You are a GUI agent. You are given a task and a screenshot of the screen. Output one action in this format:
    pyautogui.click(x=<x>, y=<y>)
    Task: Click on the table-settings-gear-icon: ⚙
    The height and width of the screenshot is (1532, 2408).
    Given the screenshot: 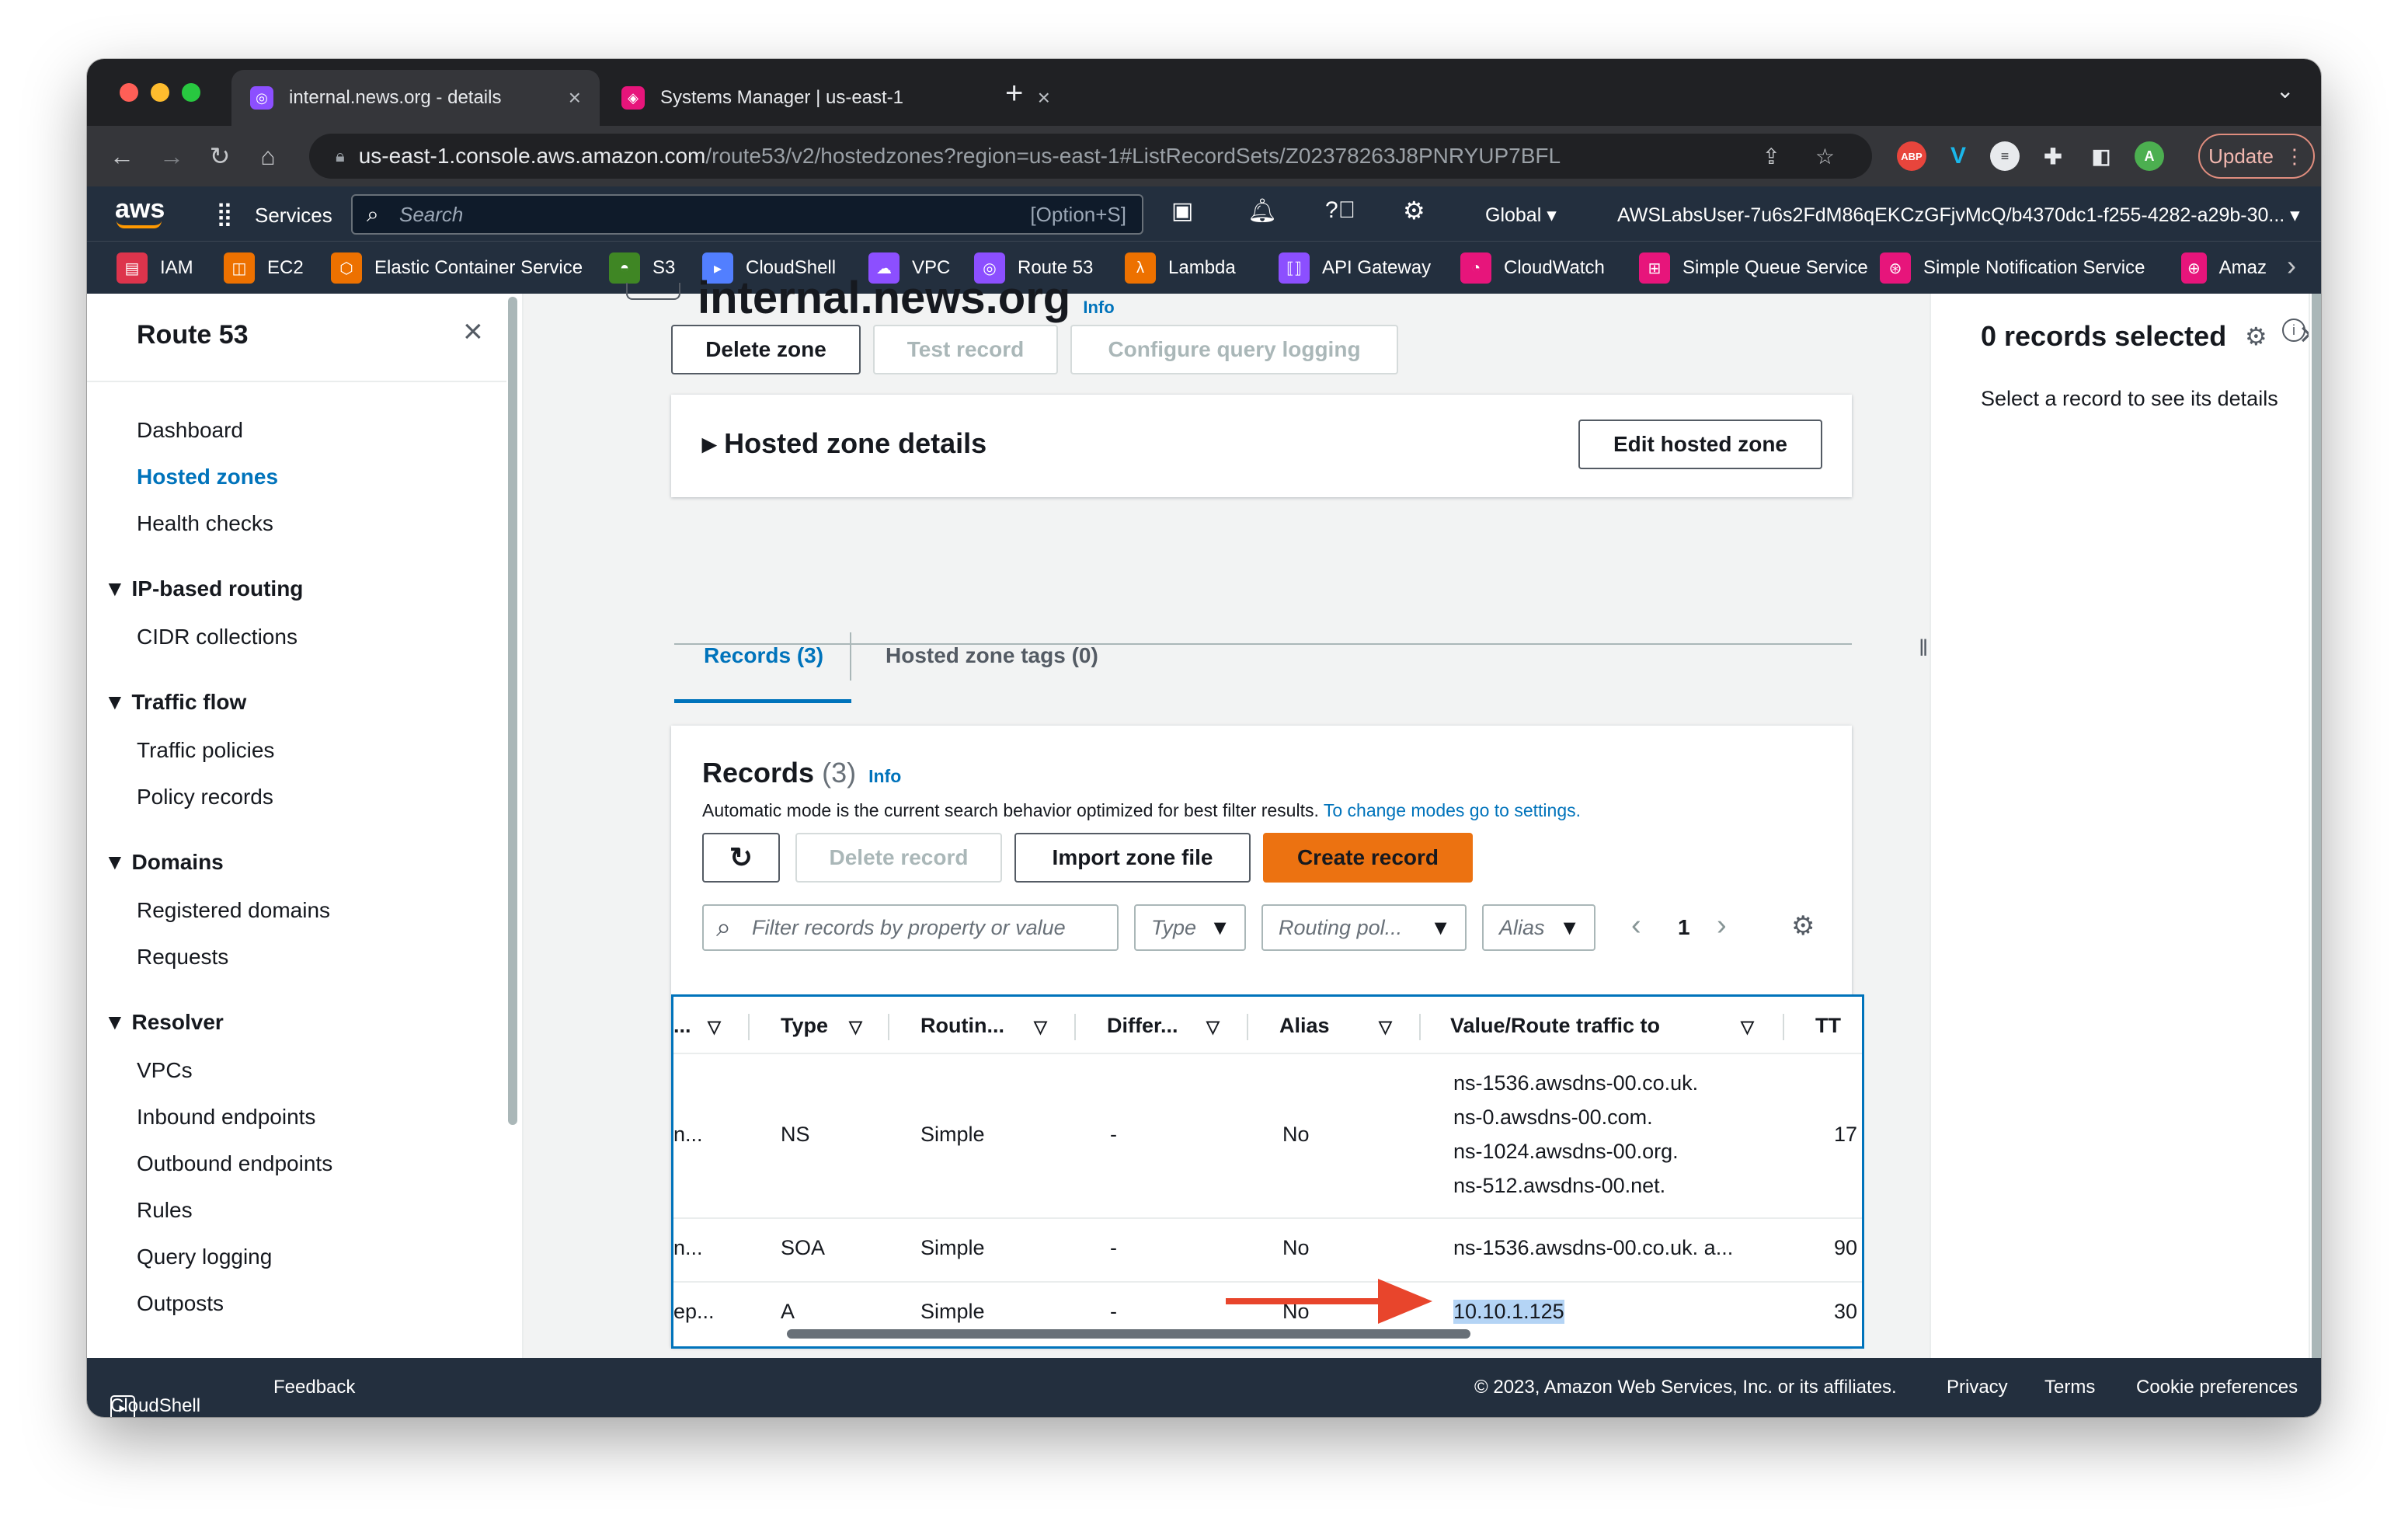 What is the action you would take?
    pyautogui.click(x=1803, y=926)
    